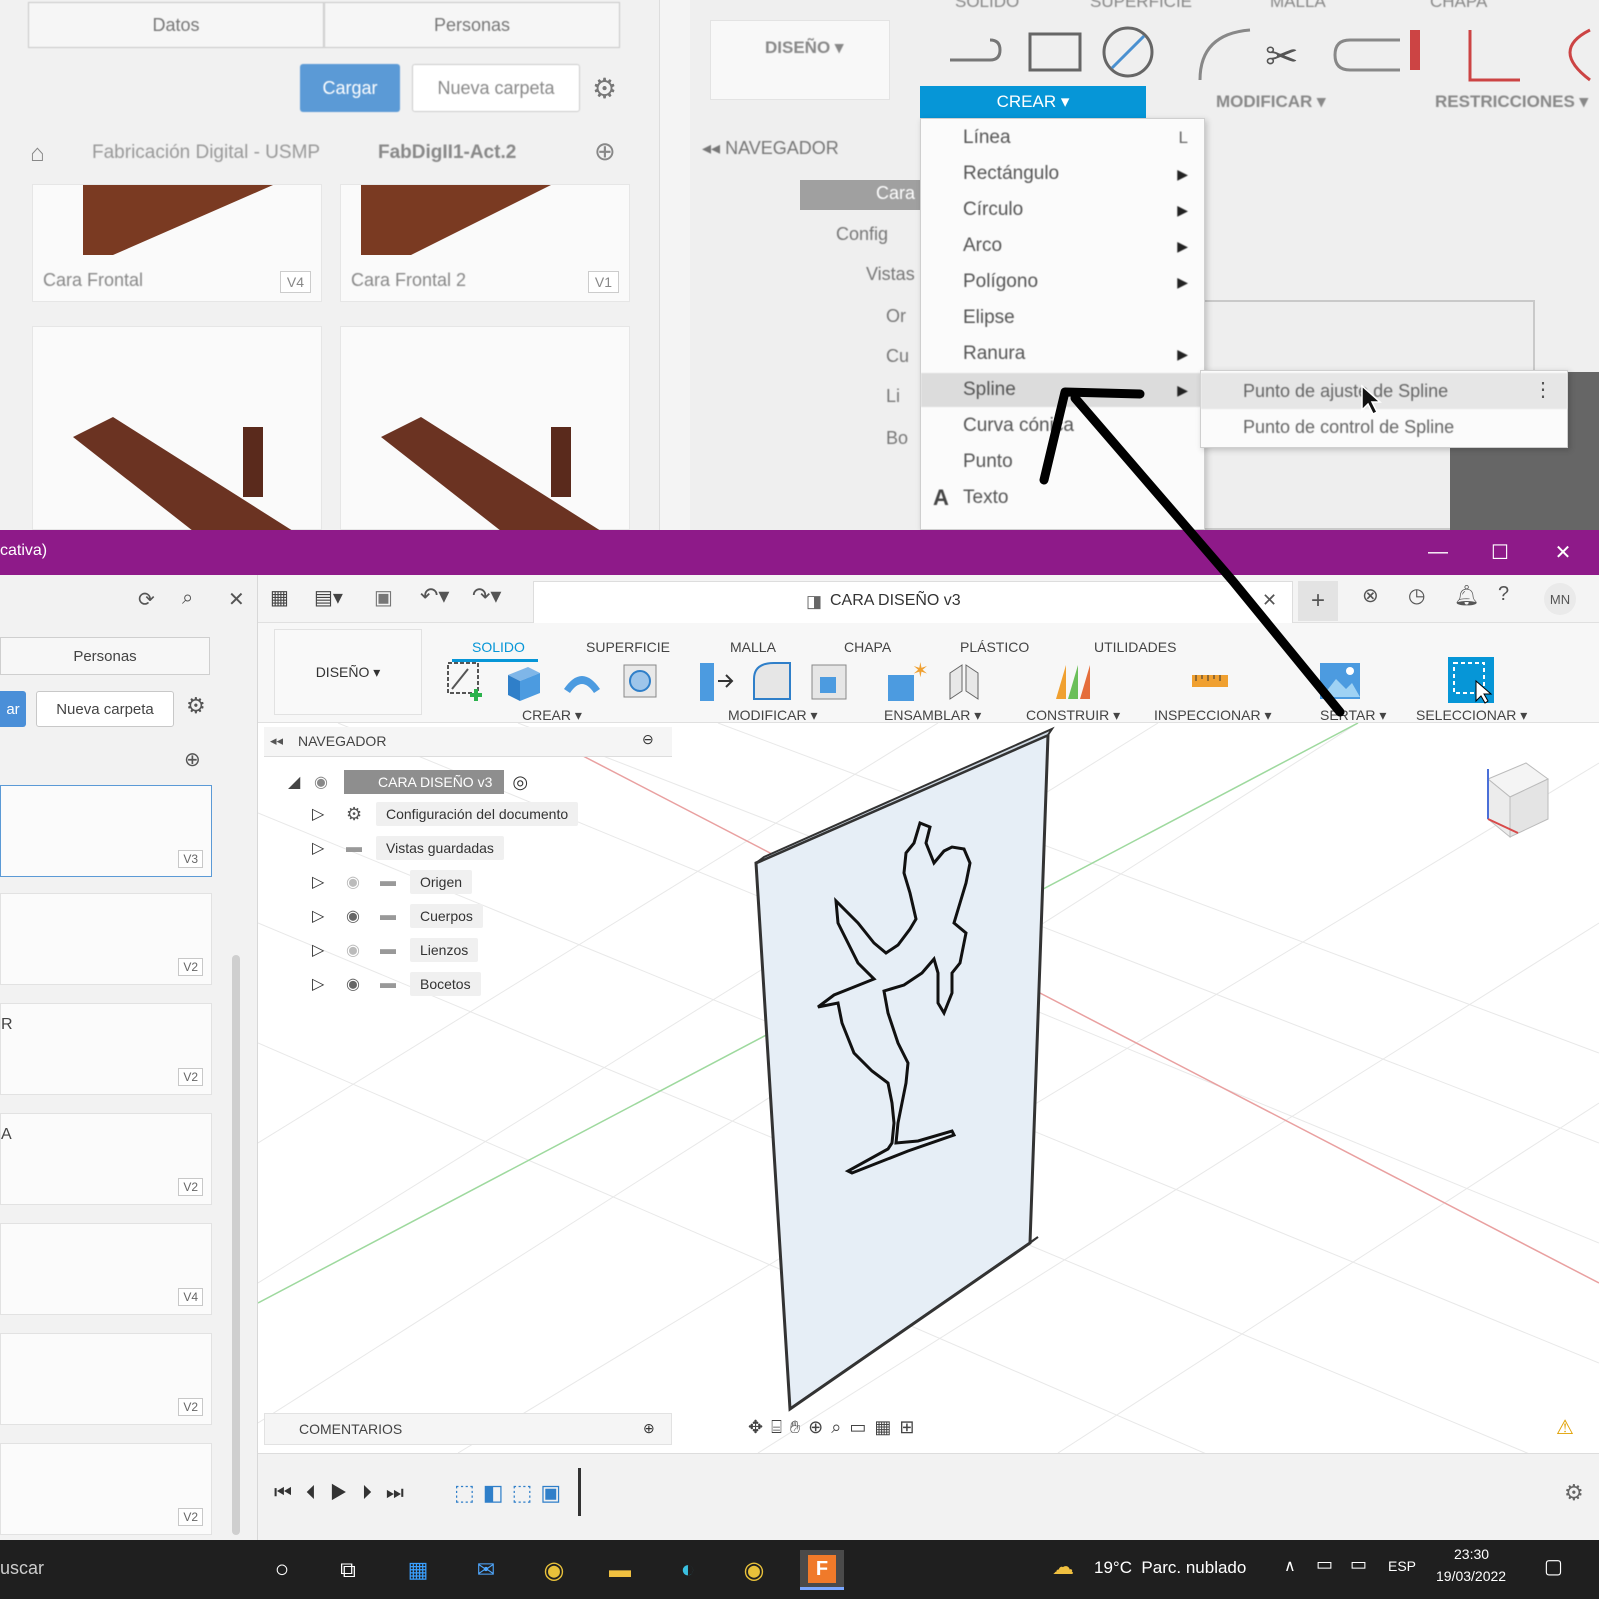  Describe the element at coordinates (485, 243) in the screenshot. I see `file-card: Cara Frontal 2 V1` at that location.